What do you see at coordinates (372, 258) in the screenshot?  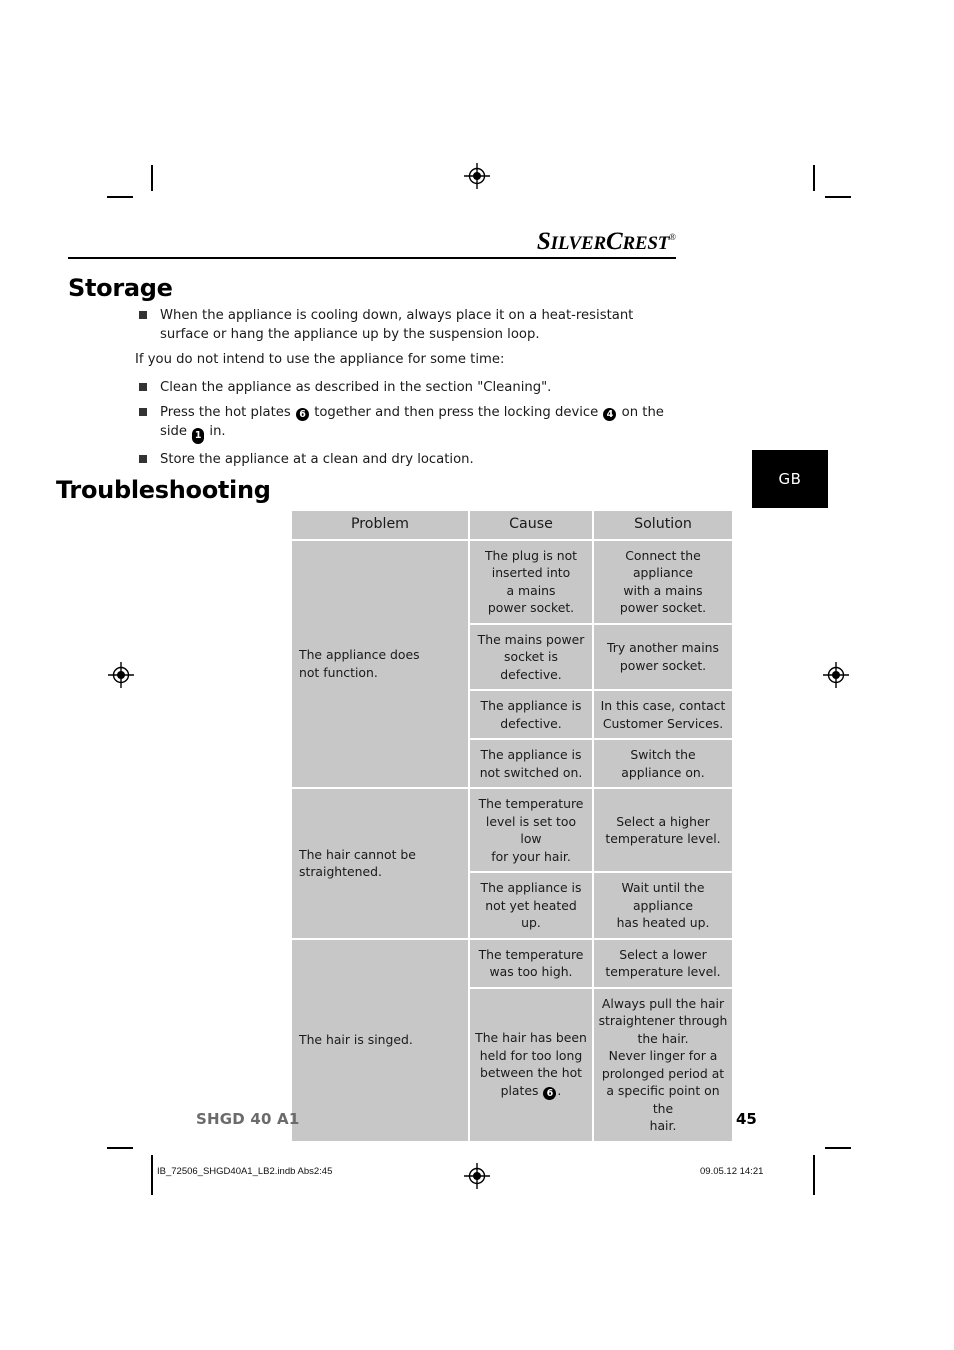 I see `header-divider` at bounding box center [372, 258].